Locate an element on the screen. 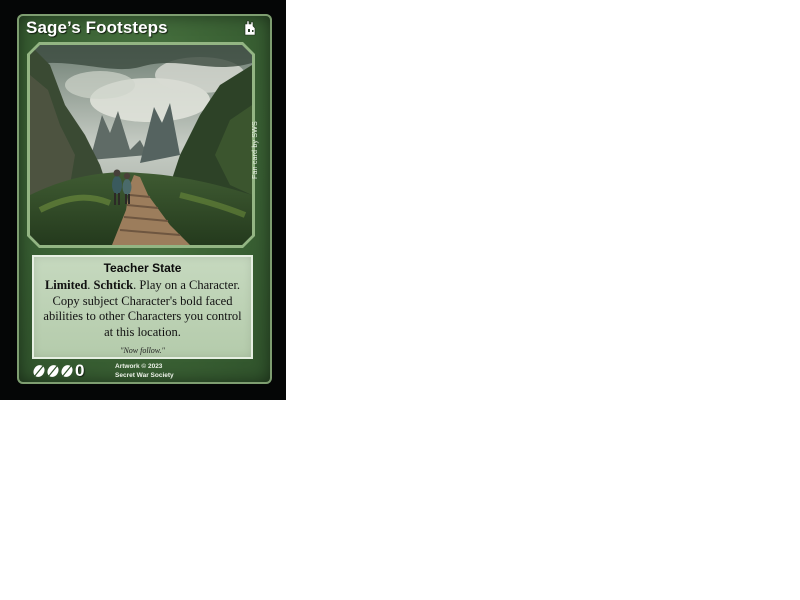 Image resolution: width=800 pixels, height=600 pixels. ability-name: Teacher State is located at coordinates (142, 268).